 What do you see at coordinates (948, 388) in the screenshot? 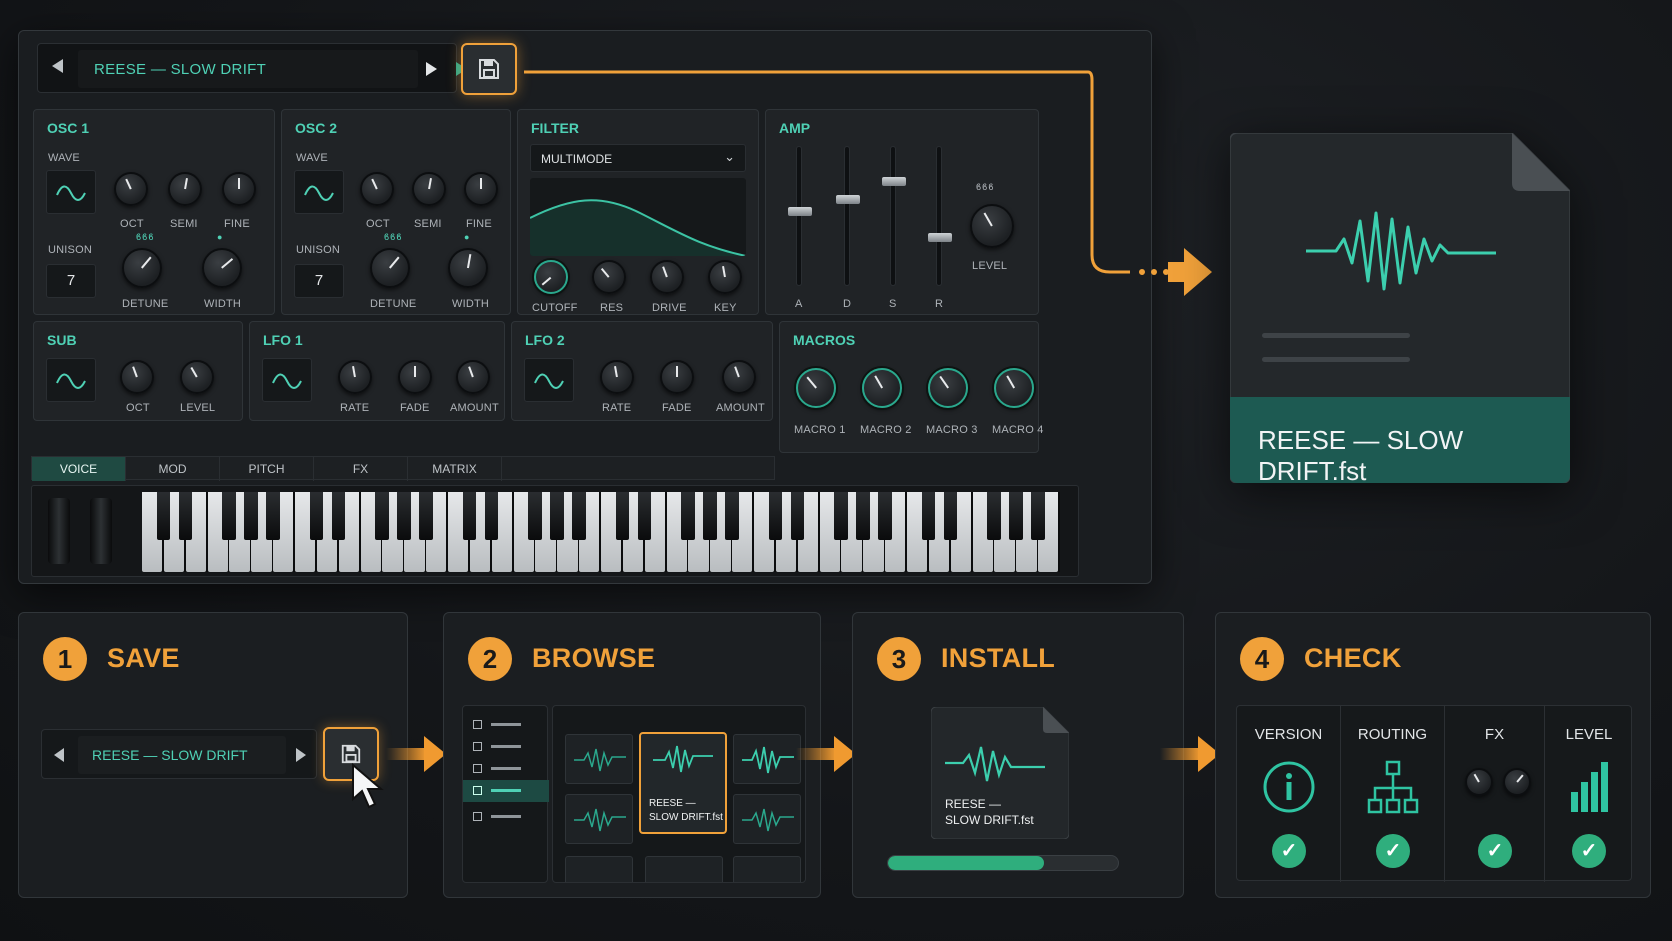
I see `macro3-knob` at bounding box center [948, 388].